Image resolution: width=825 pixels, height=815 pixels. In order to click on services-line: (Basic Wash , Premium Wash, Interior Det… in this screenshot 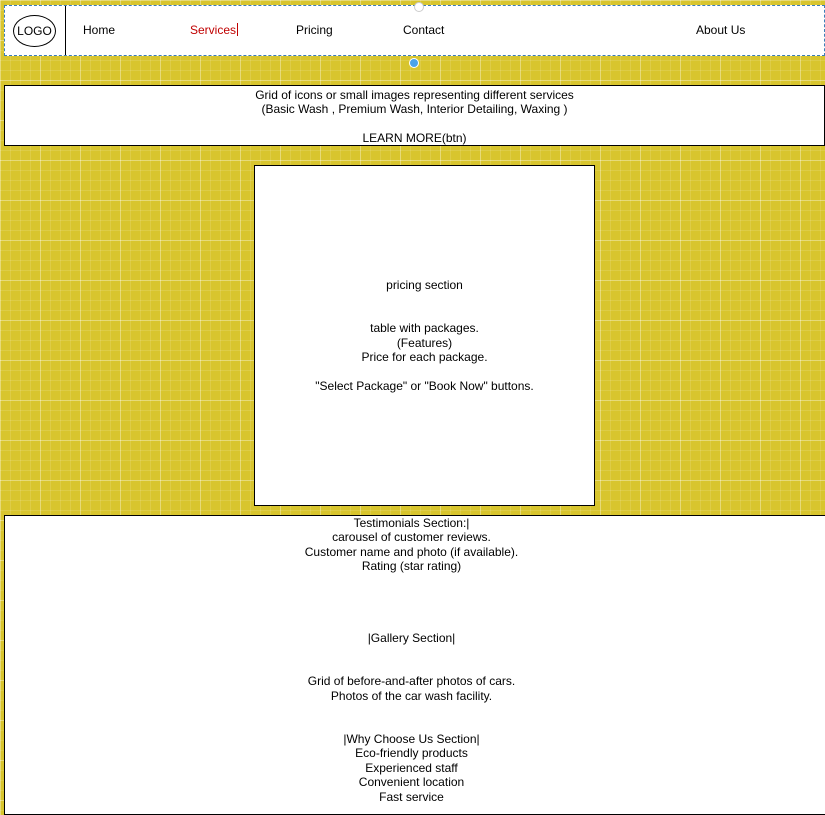, I will do `click(414, 109)`.